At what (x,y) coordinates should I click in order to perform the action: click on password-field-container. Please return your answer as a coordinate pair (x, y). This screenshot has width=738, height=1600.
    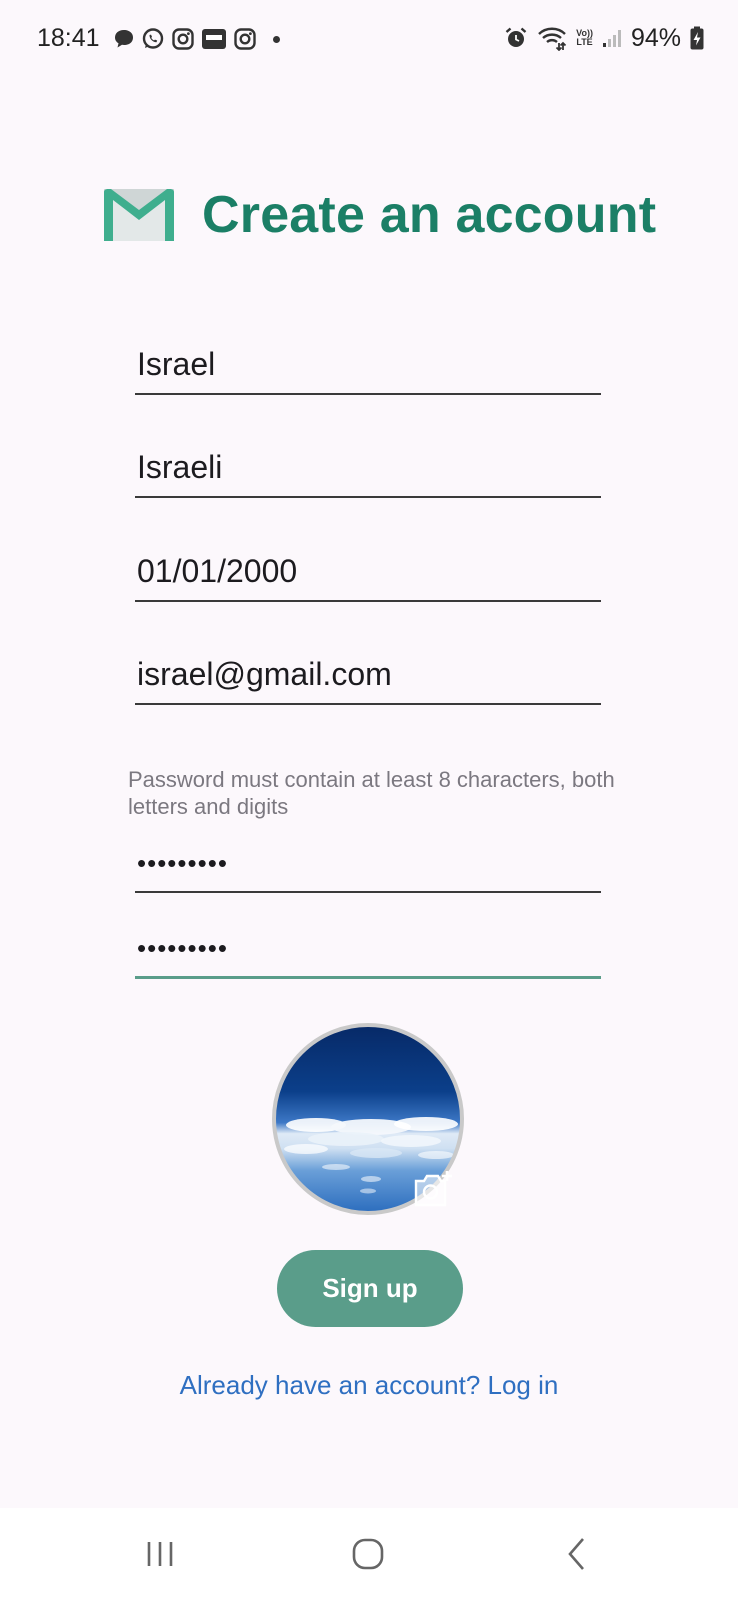
    Looking at the image, I should click on (368, 870).